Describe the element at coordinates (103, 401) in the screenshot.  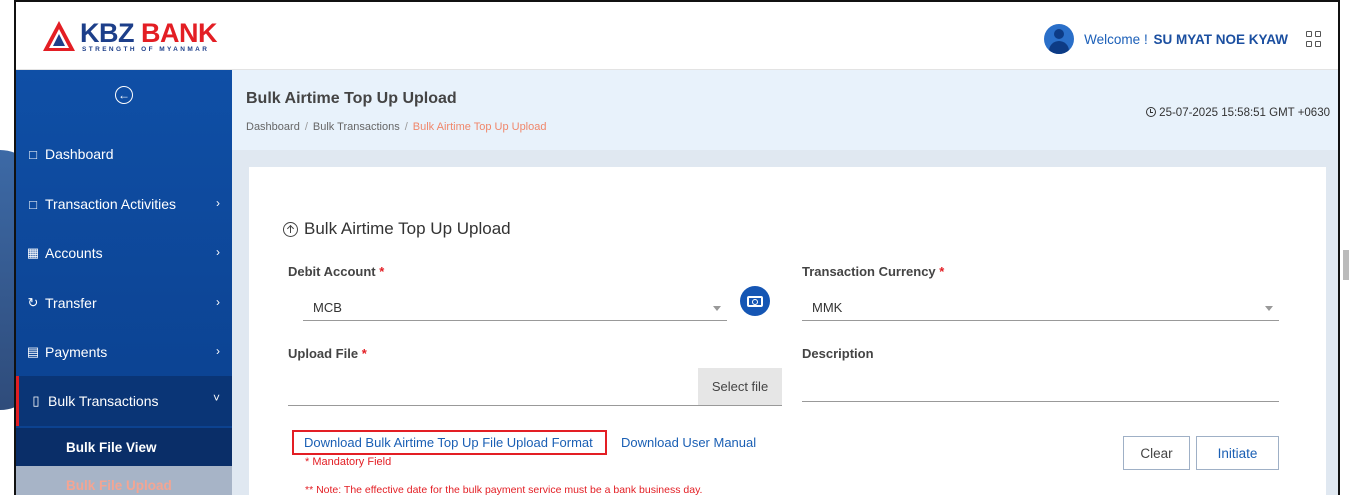
I see `sidebar-item-label: Bulk Transactions` at that location.